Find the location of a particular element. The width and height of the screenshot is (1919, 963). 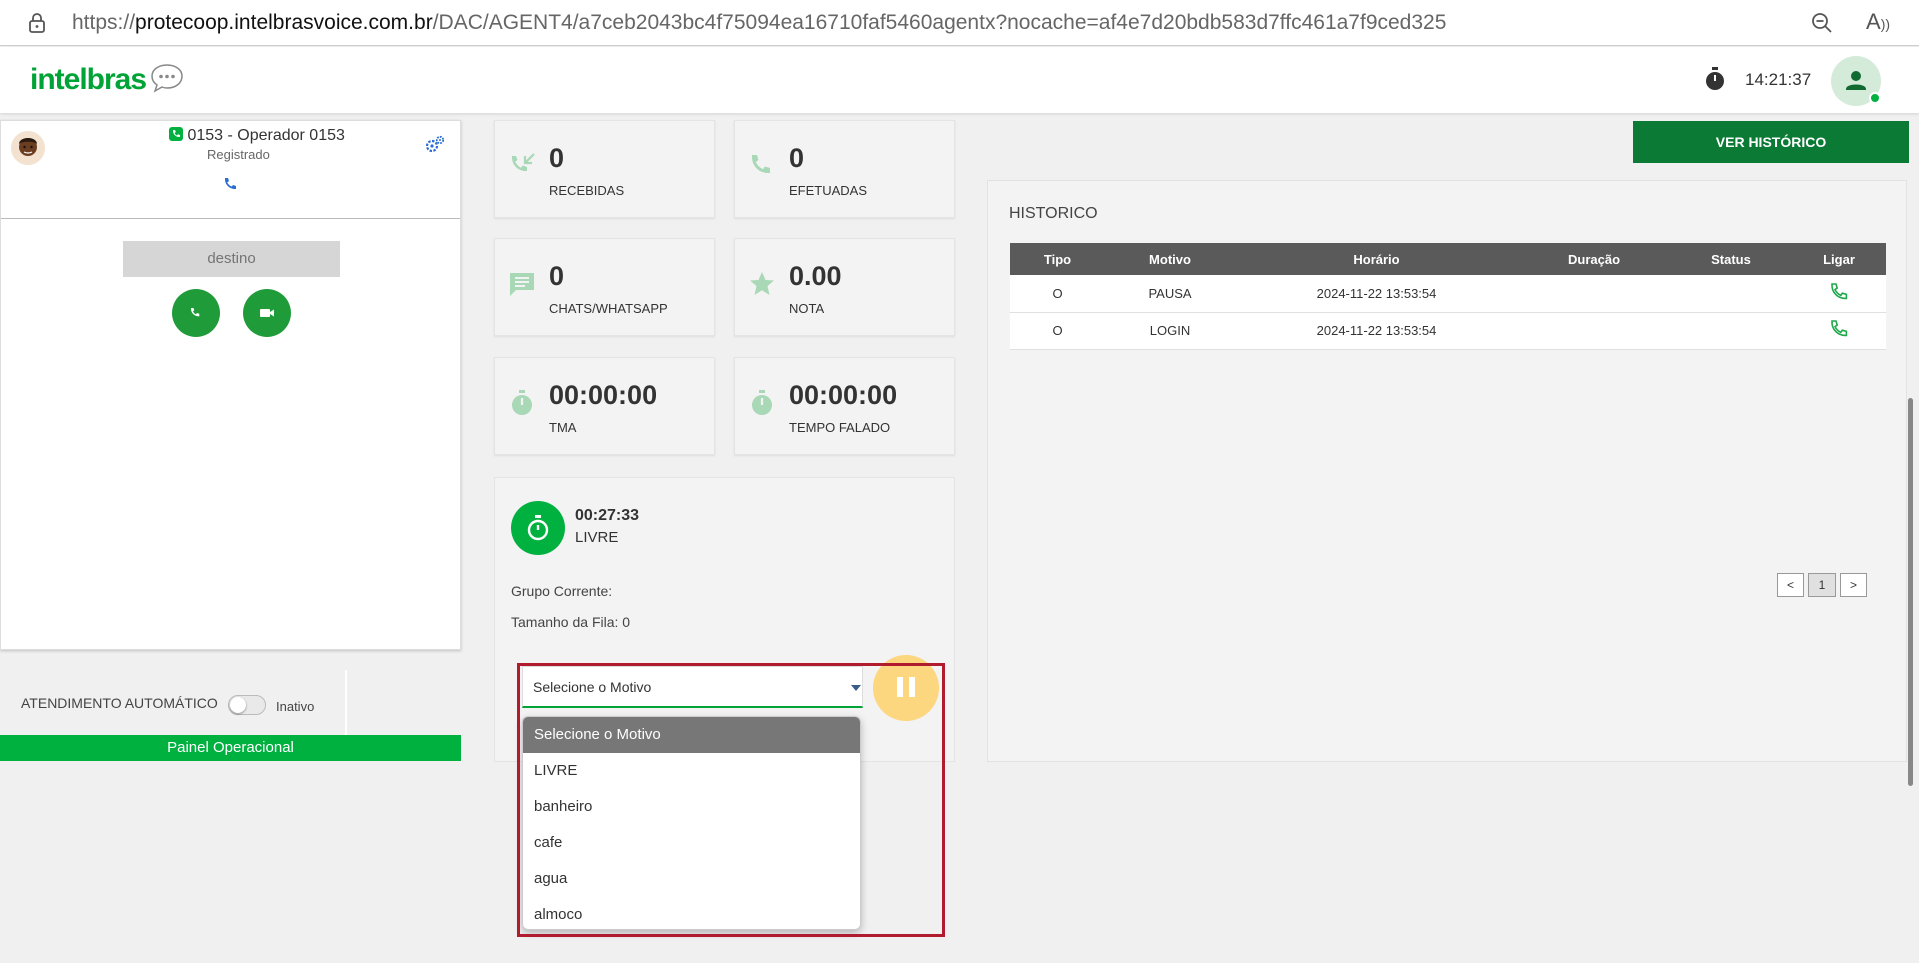

video-camera-icon is located at coordinates (267, 313).